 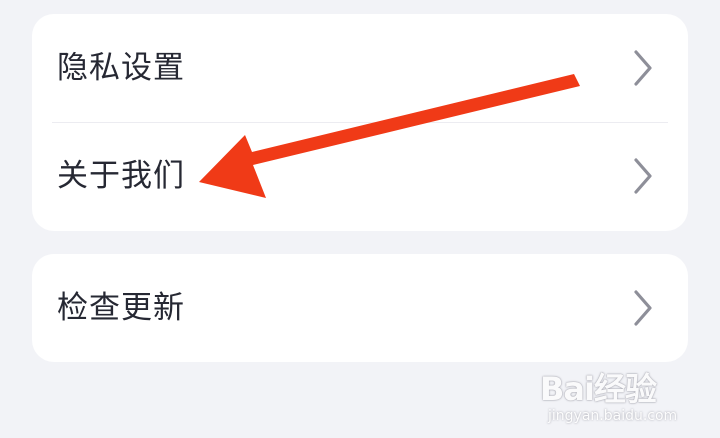 What do you see at coordinates (613, 416) in the screenshot?
I see `watermark-site: jingyan.baidu.com` at bounding box center [613, 416].